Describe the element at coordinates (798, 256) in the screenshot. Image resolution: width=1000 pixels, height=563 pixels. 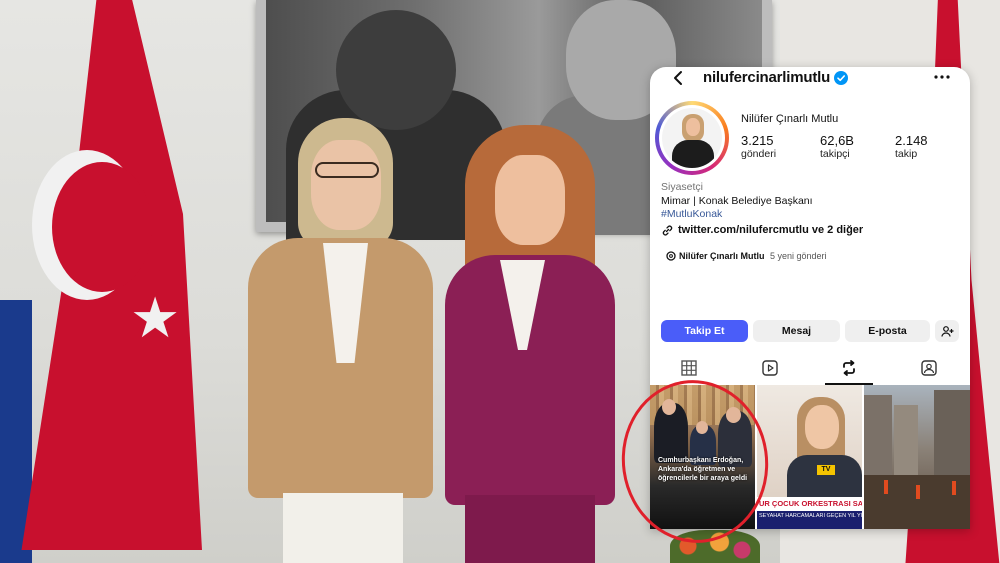
I see `threads-new-posts: 5 yeni gönderi` at that location.